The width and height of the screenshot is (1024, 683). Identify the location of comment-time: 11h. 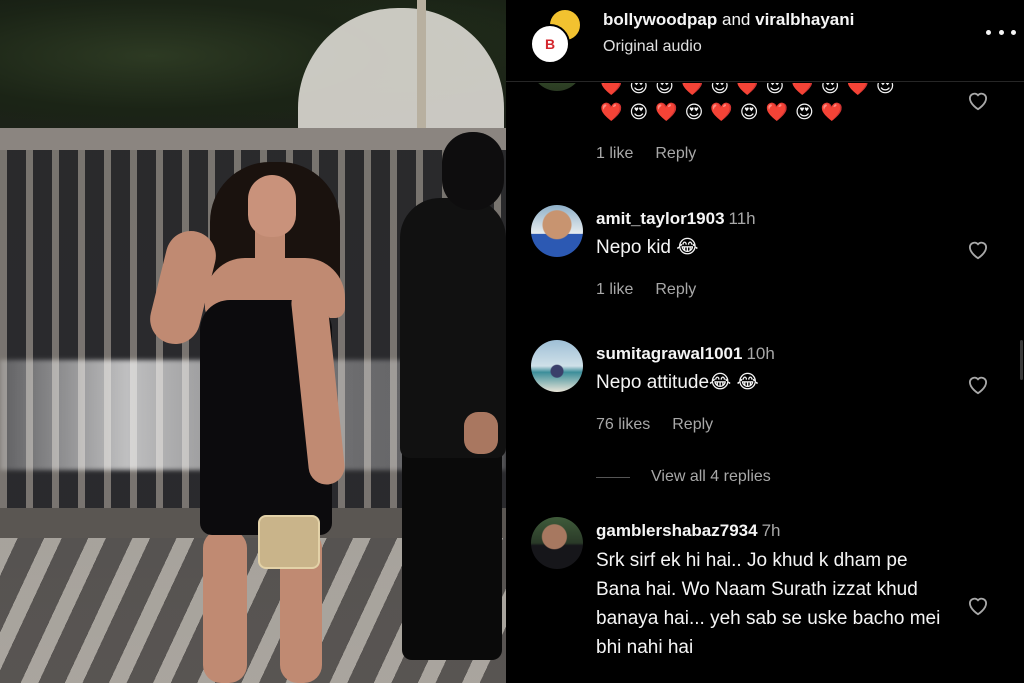
(742, 218).